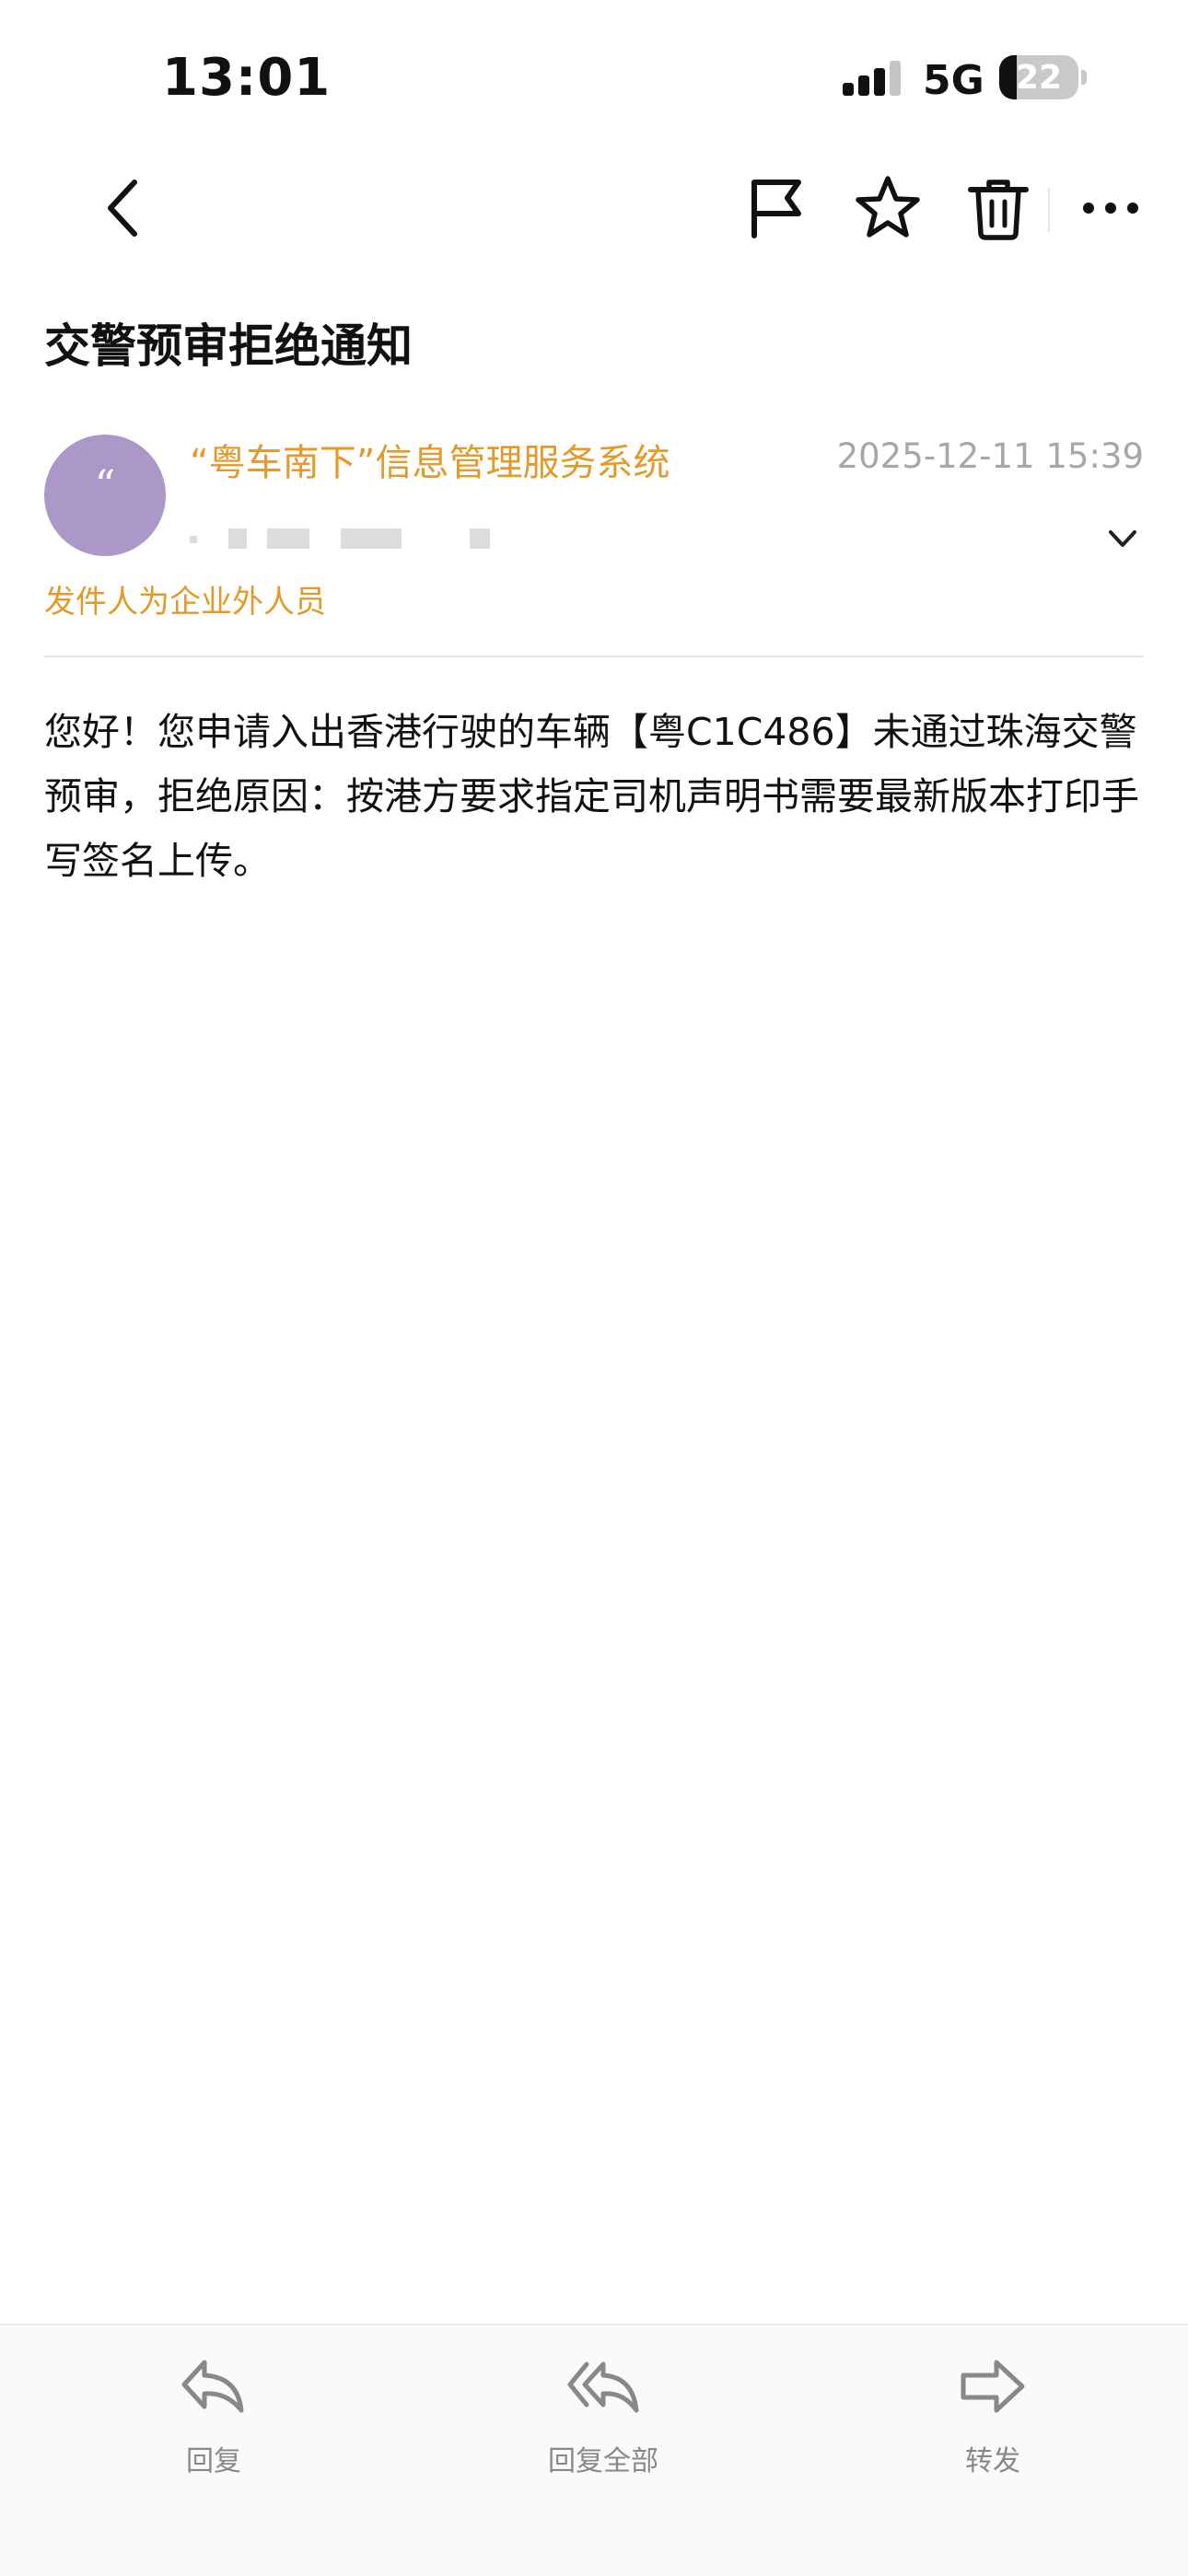 This screenshot has width=1188, height=2576. Describe the element at coordinates (430, 459) in the screenshot. I see `sender-name: “粤车南下”信息管理服务系统` at that location.